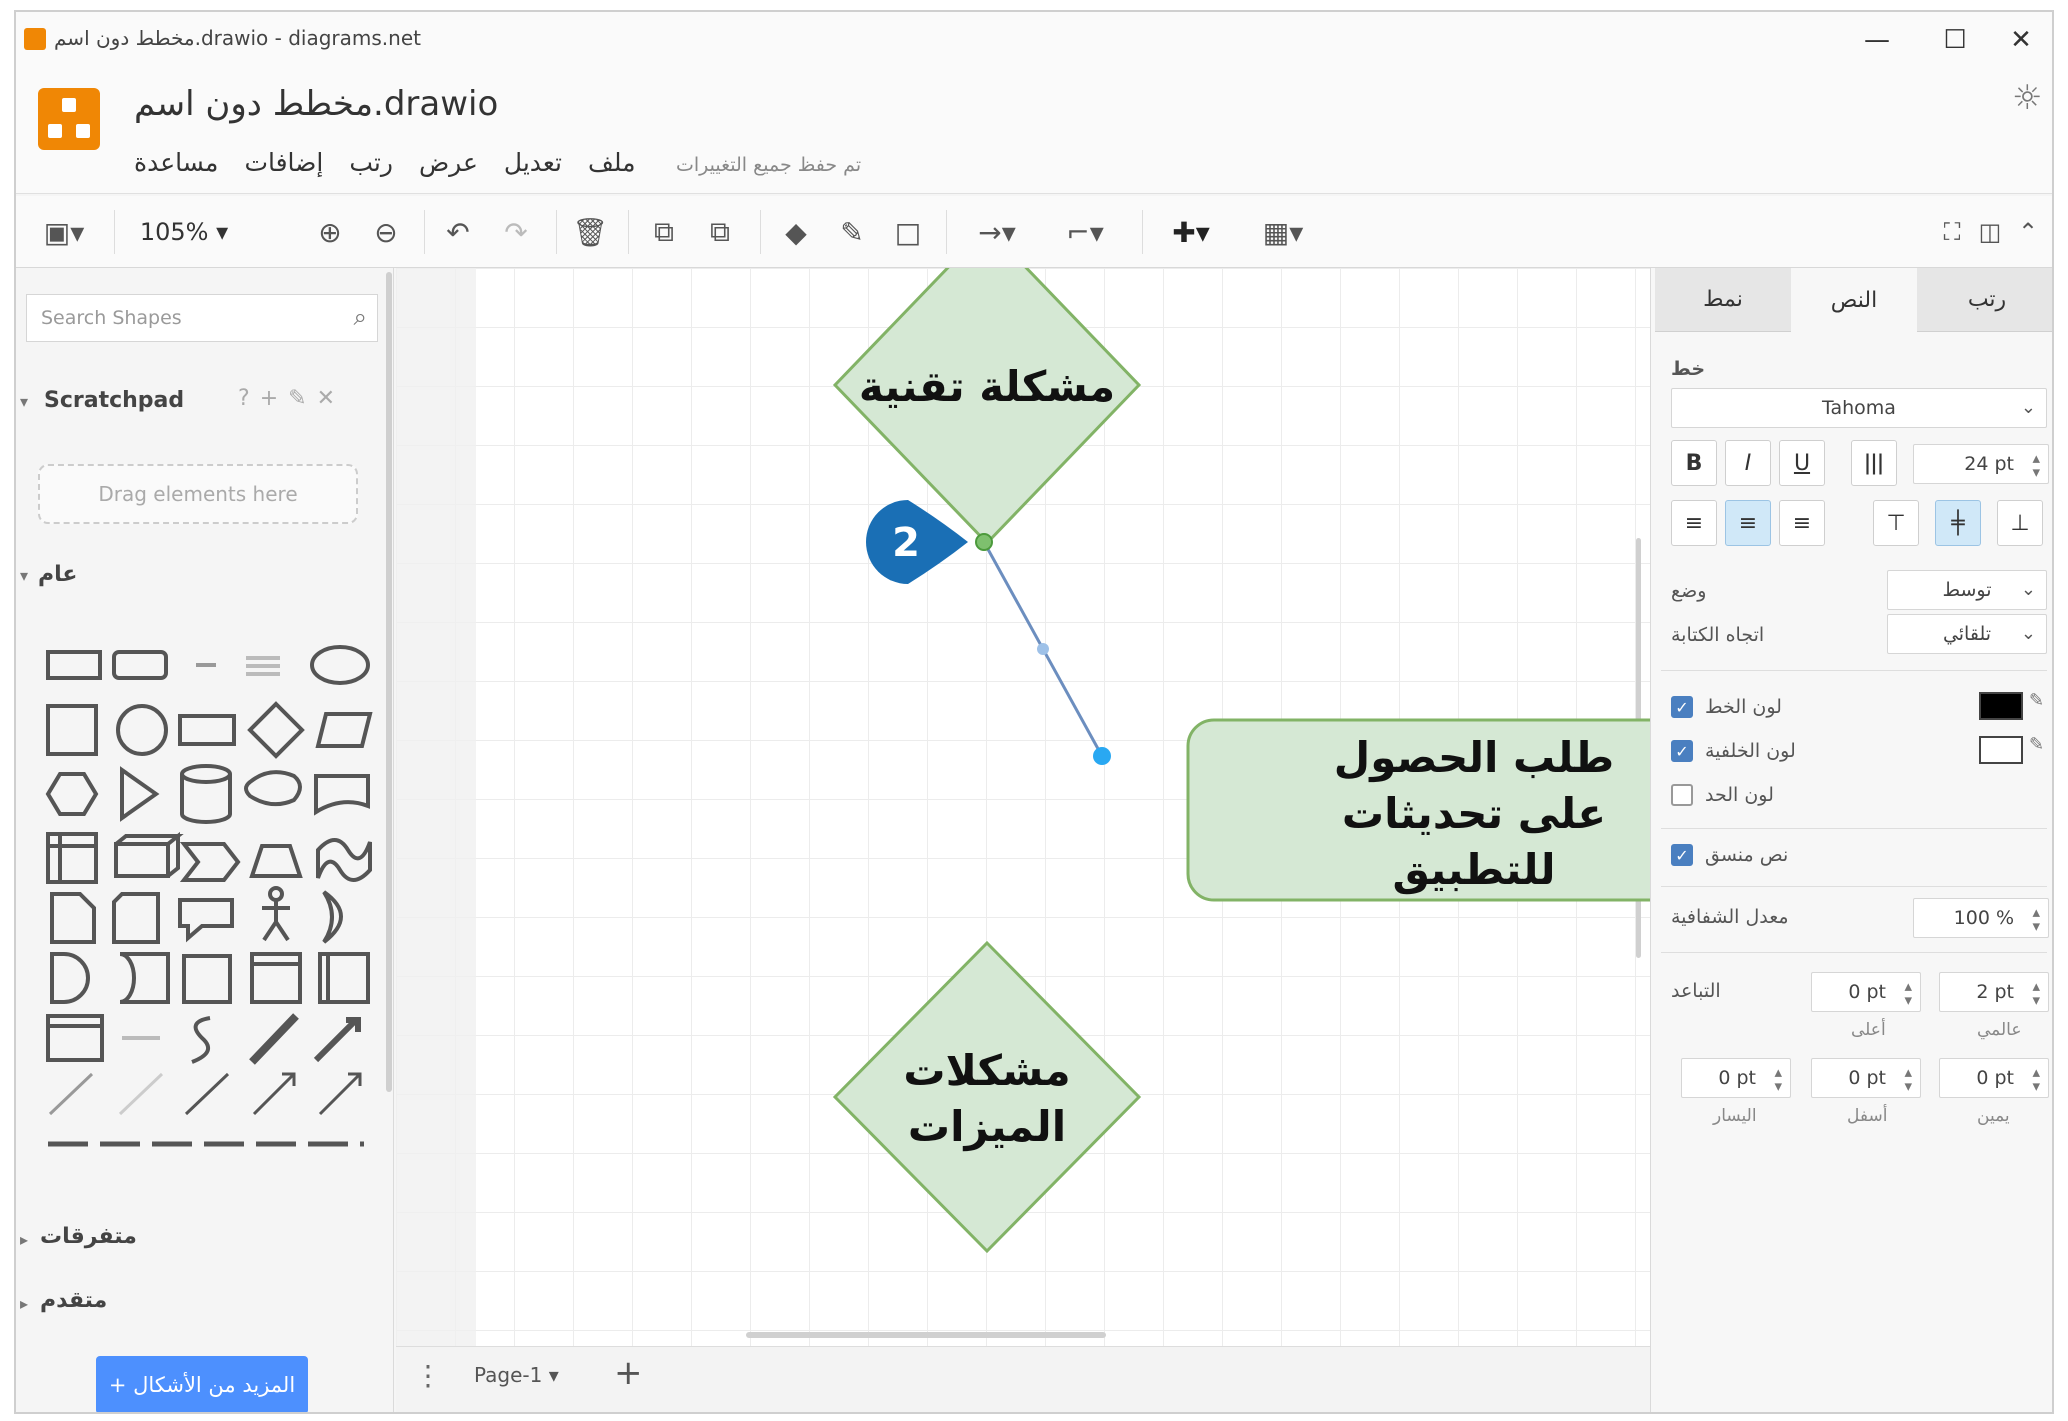  I want to click on shape-text-line: مشكلات, so click(986, 1070).